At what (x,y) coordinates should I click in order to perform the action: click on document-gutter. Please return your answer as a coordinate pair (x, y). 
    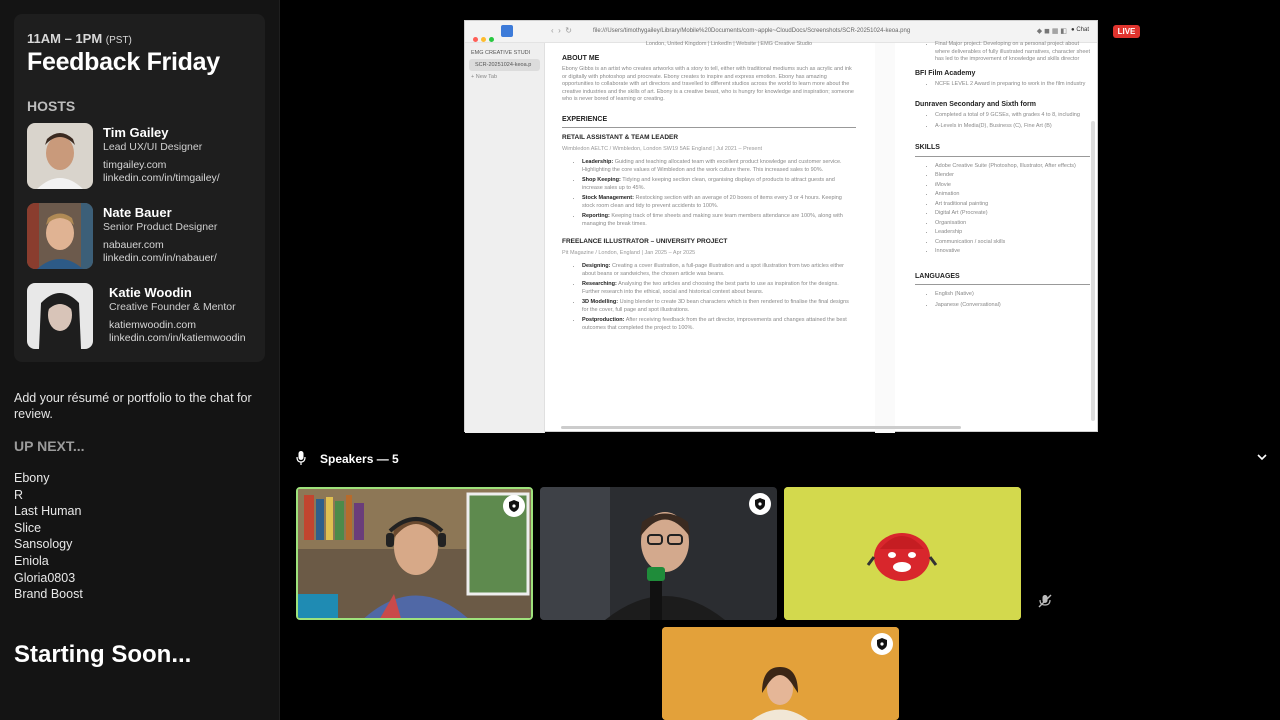
    Looking at the image, I should click on (885, 238).